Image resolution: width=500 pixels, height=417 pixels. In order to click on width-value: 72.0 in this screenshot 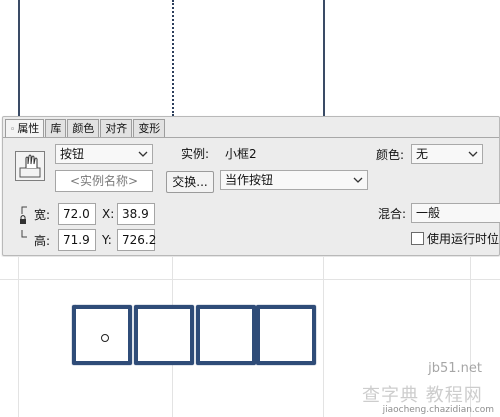, I will do `click(76, 214)`.